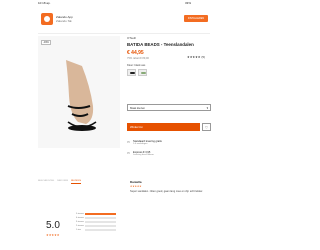 The image size is (320, 250). Describe the element at coordinates (169, 153) in the screenshot. I see `usp-item: ▭ Express € 3,95 Levering beschikbaar` at that location.